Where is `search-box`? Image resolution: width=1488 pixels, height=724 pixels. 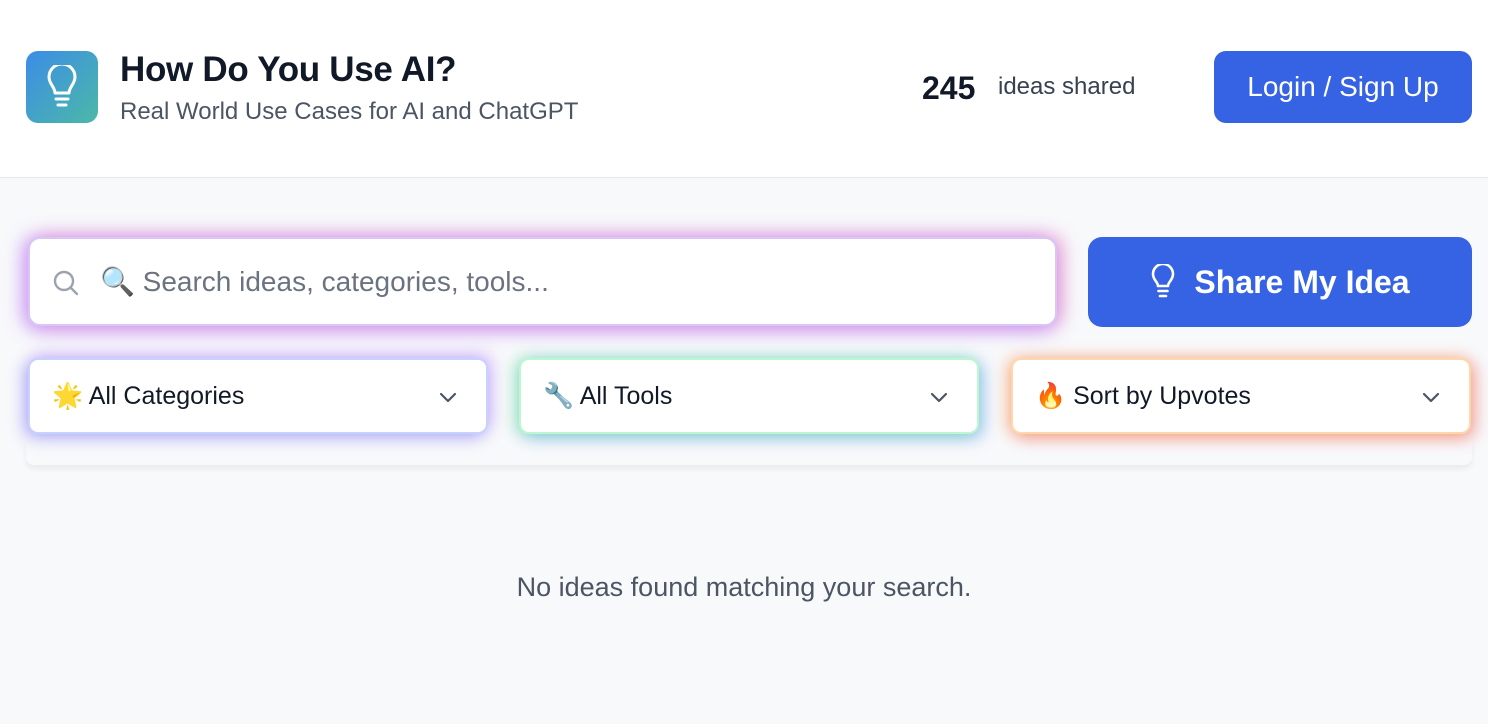 search-box is located at coordinates (542, 281).